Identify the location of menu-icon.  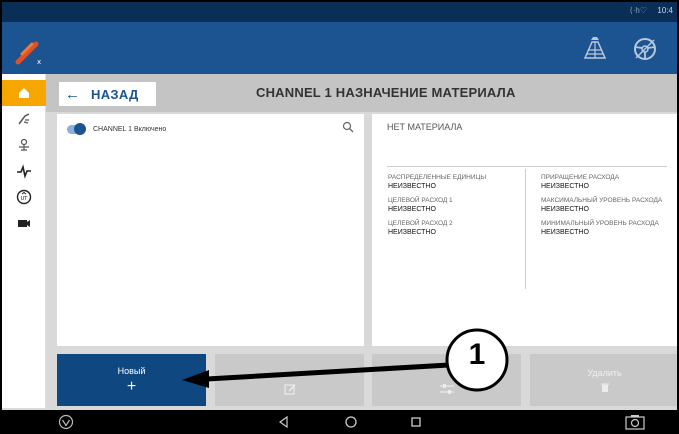
(66, 422).